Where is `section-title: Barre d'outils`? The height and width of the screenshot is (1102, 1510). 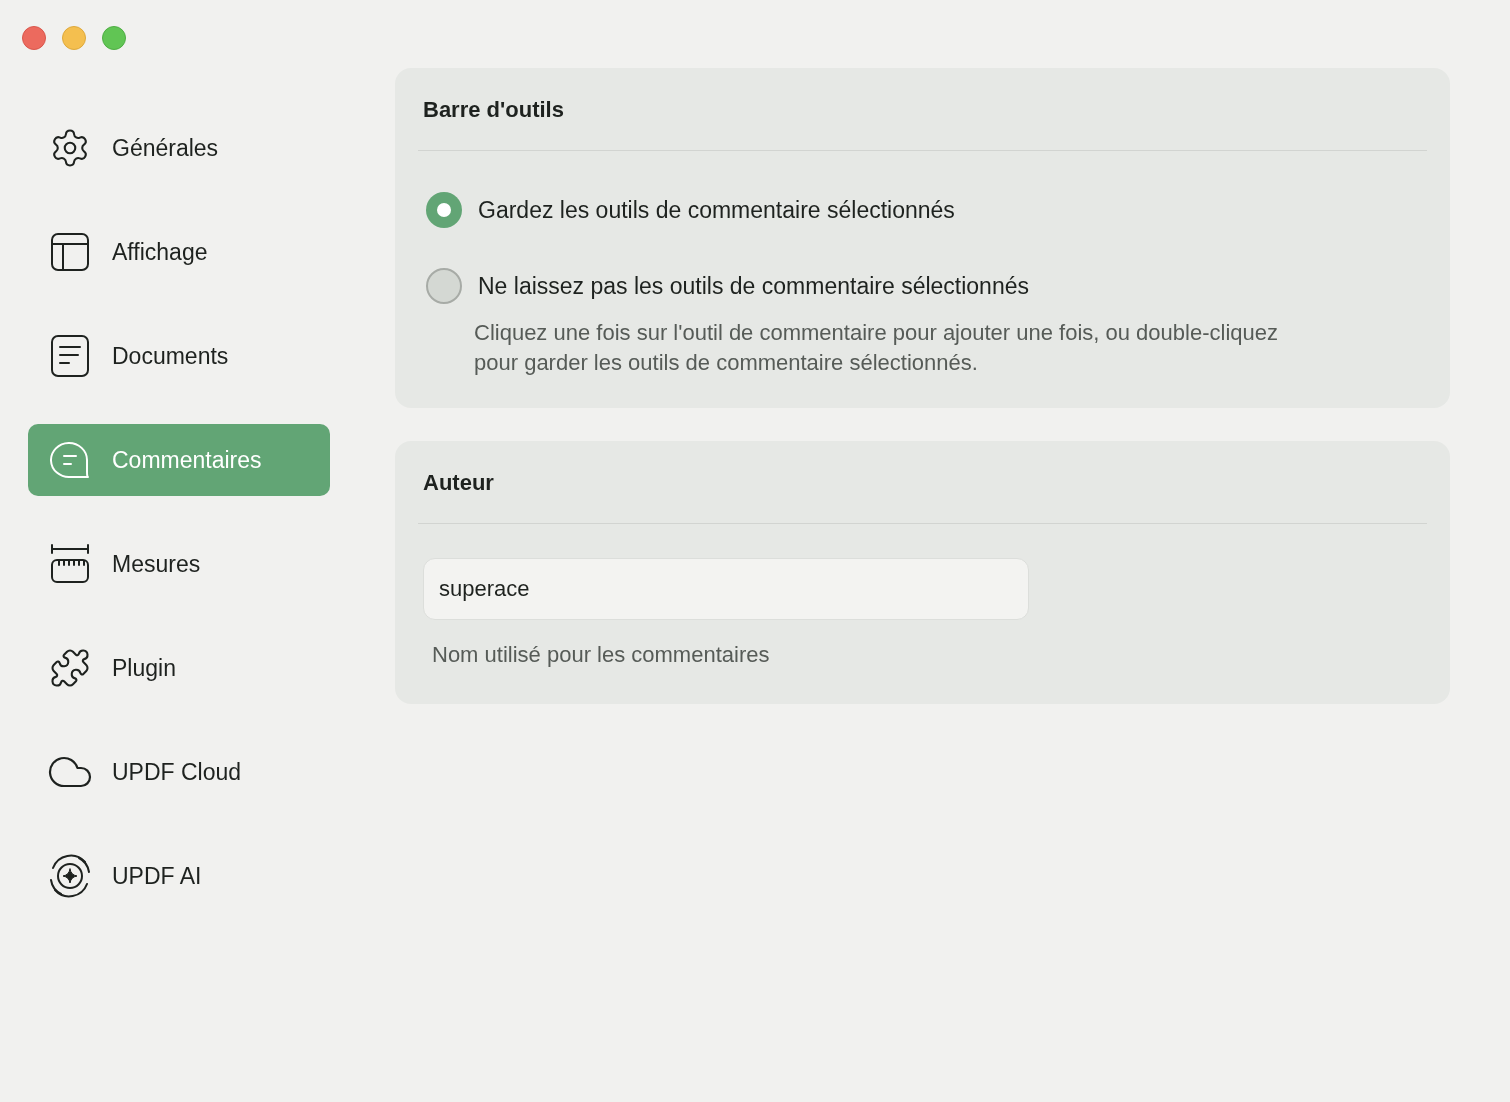
section-title: Barre d'outils is located at coordinates (493, 109).